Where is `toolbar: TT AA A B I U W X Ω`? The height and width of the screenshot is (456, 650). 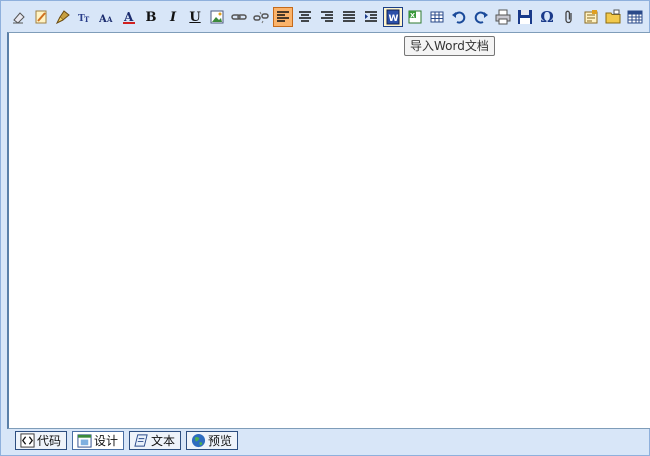 toolbar: TT AA A B I U W X Ω is located at coordinates (329, 17).